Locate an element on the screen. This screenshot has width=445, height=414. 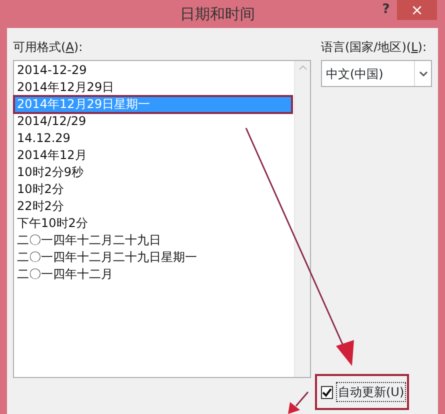
scrollbar is located at coordinates (302, 219).